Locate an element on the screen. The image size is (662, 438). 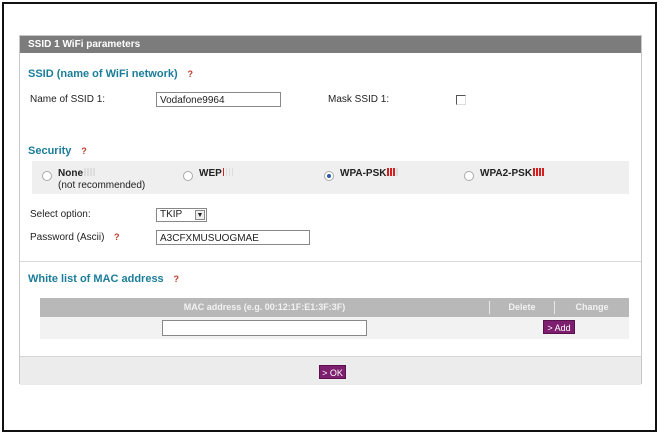
mask-ssid-checkbox is located at coordinates (461, 100).